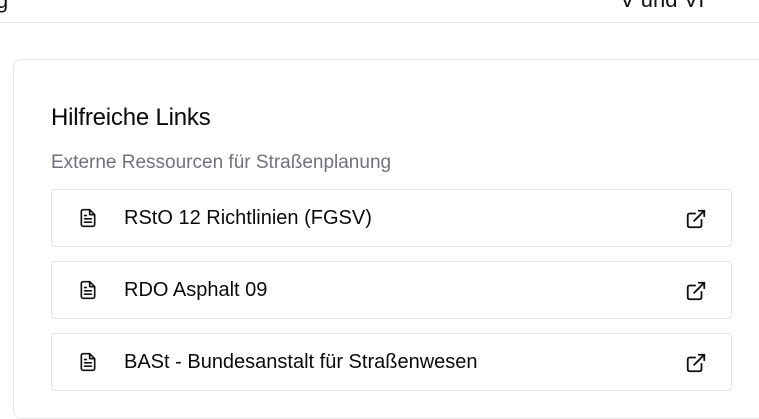 Image resolution: width=759 pixels, height=419 pixels. Describe the element at coordinates (4, 7) in the screenshot. I see `top-left-fragment: g` at that location.